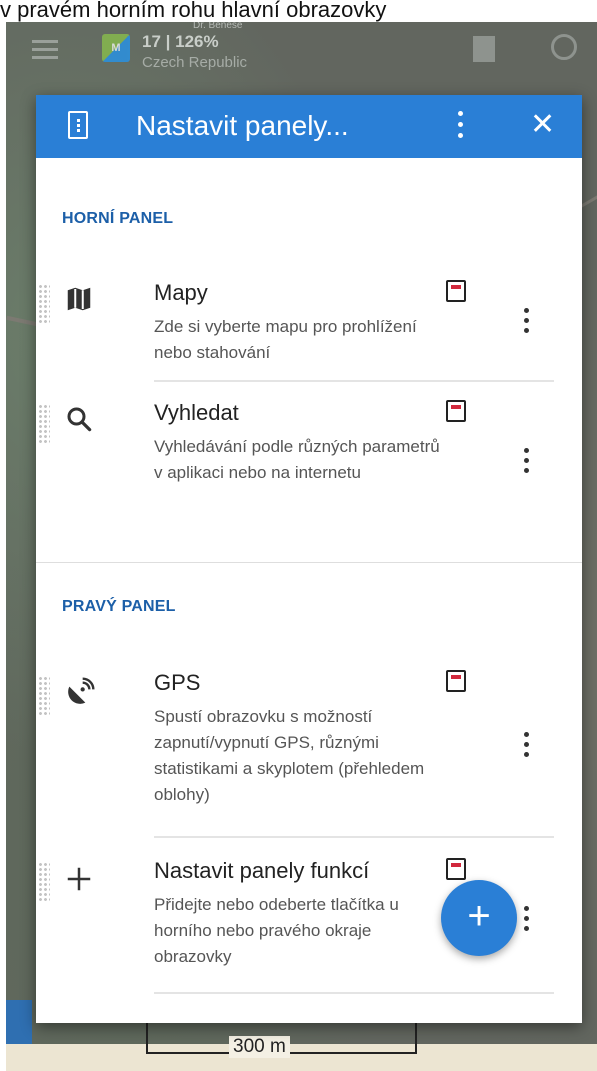  What do you see at coordinates (181, 292) in the screenshot?
I see `item-title: Mapy` at bounding box center [181, 292].